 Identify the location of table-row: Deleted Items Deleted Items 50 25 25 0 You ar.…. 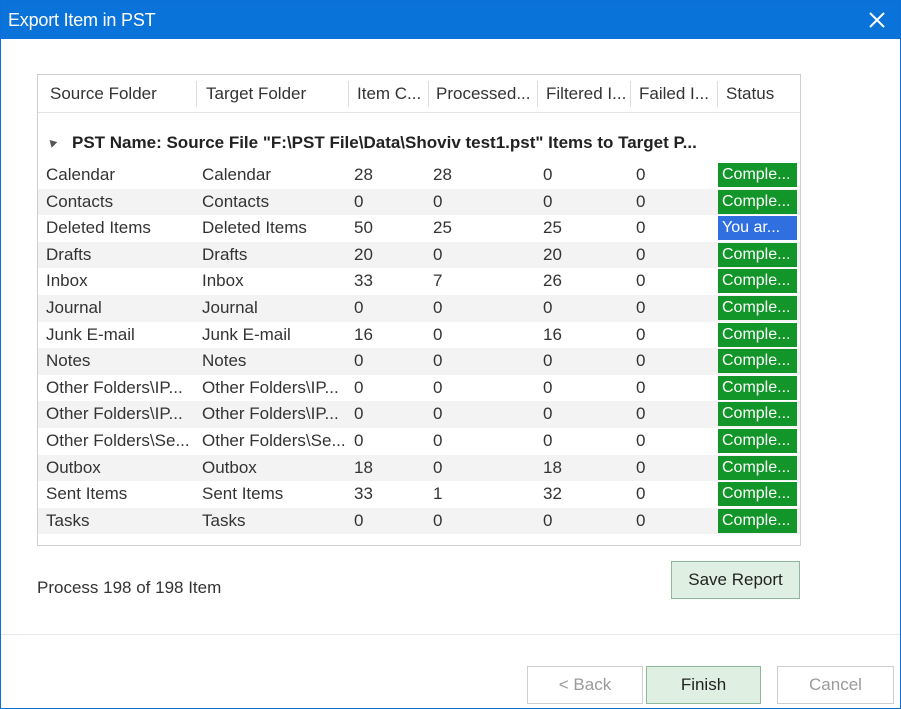
(419, 228).